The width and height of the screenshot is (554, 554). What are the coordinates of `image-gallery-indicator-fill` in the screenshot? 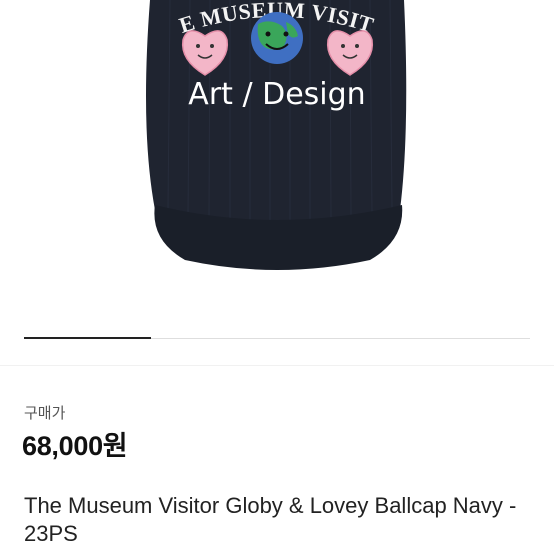 It's located at (87, 338).